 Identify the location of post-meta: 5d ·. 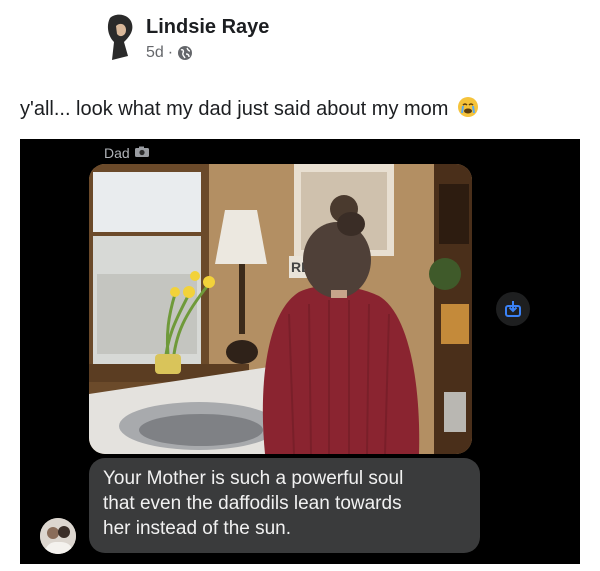
(169, 53).